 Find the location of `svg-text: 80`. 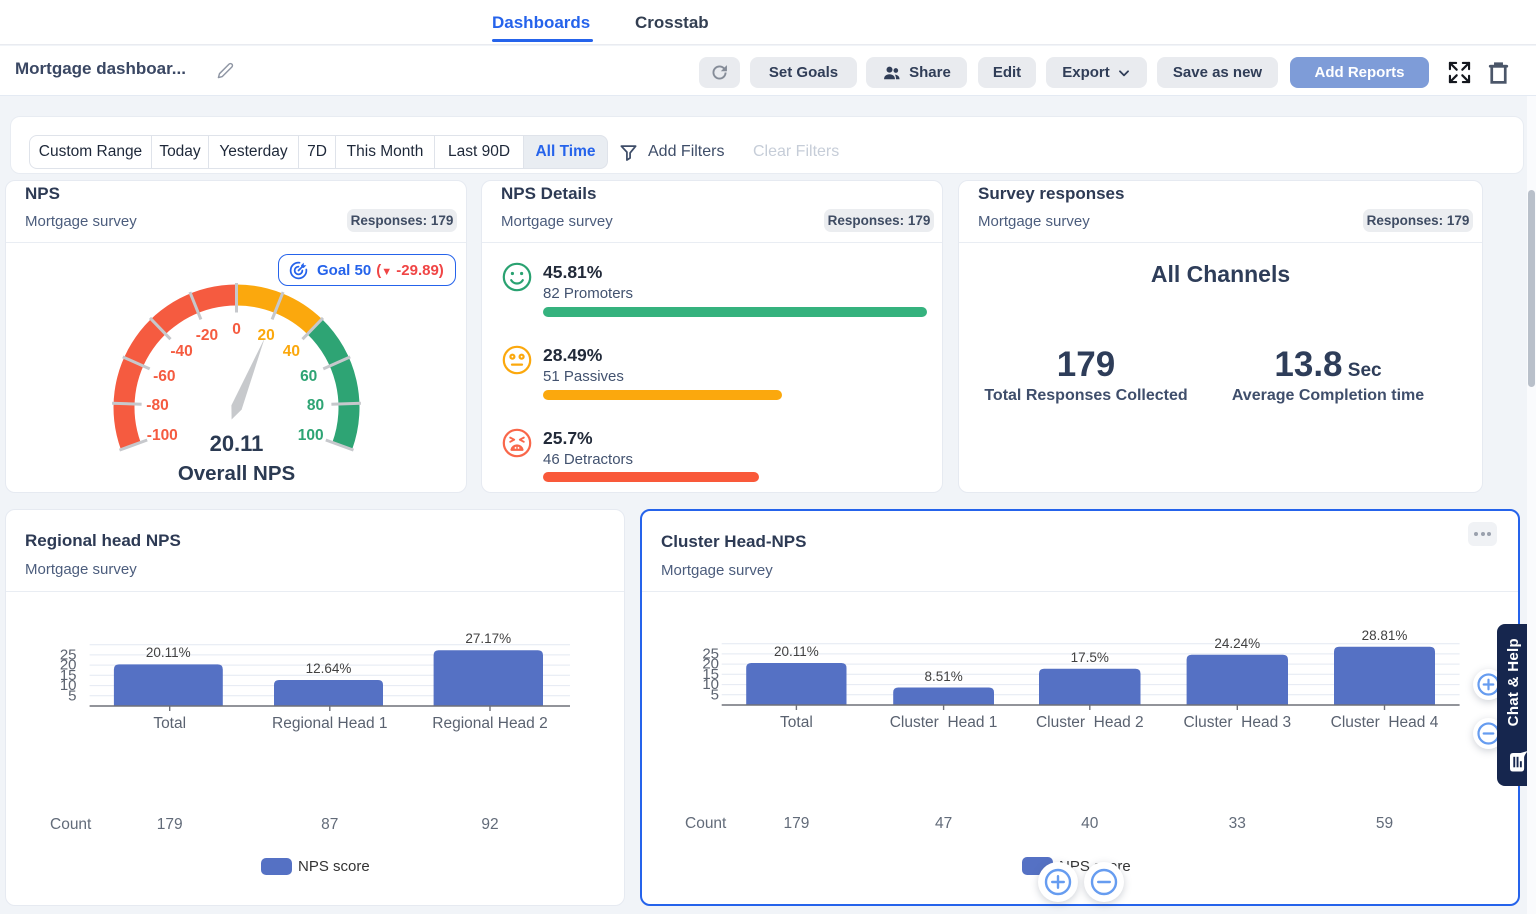

svg-text: 80 is located at coordinates (315, 405).